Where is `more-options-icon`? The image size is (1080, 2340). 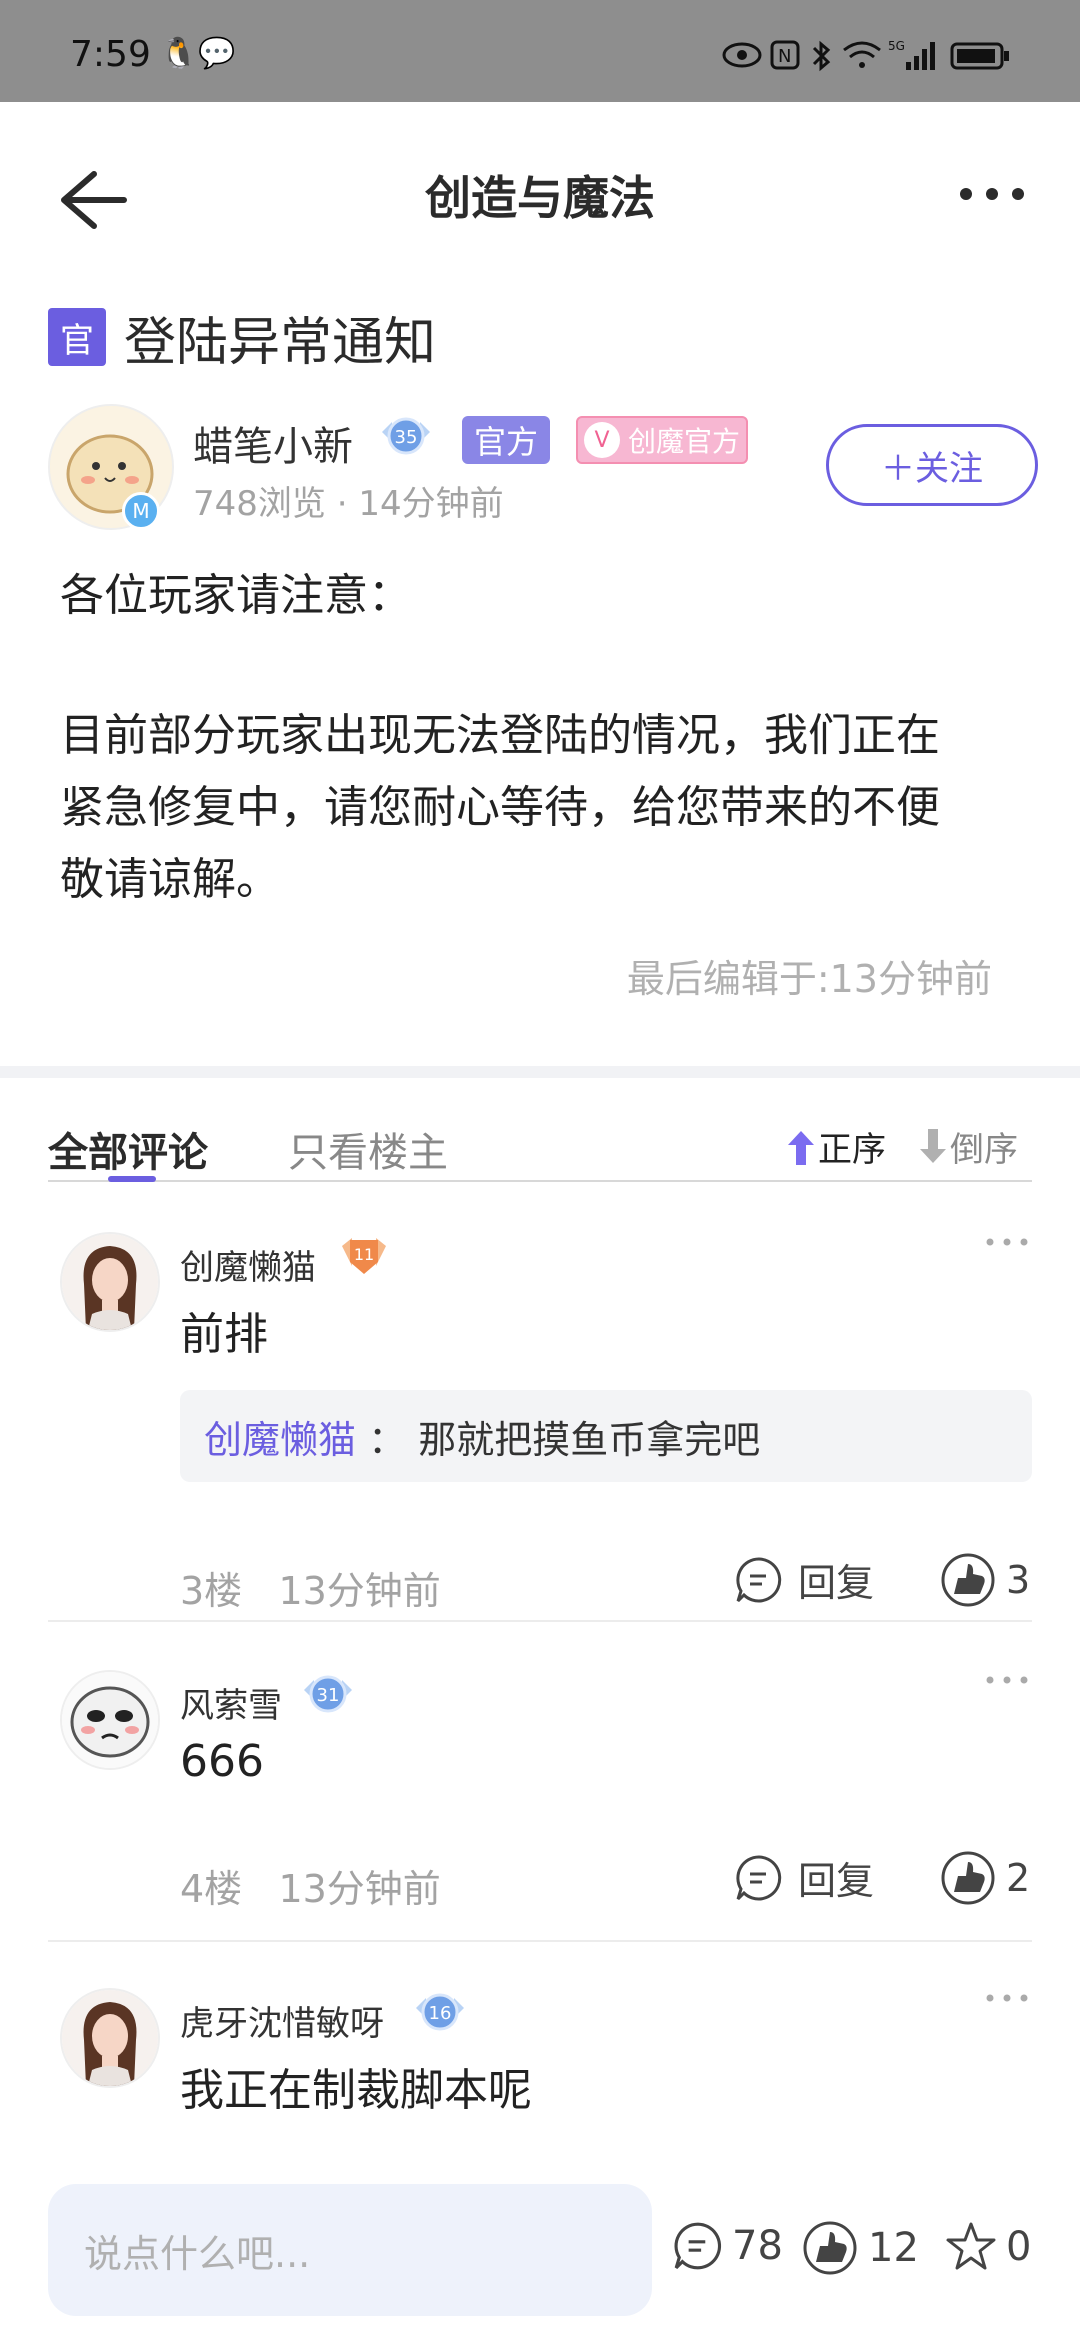 more-options-icon is located at coordinates (992, 194).